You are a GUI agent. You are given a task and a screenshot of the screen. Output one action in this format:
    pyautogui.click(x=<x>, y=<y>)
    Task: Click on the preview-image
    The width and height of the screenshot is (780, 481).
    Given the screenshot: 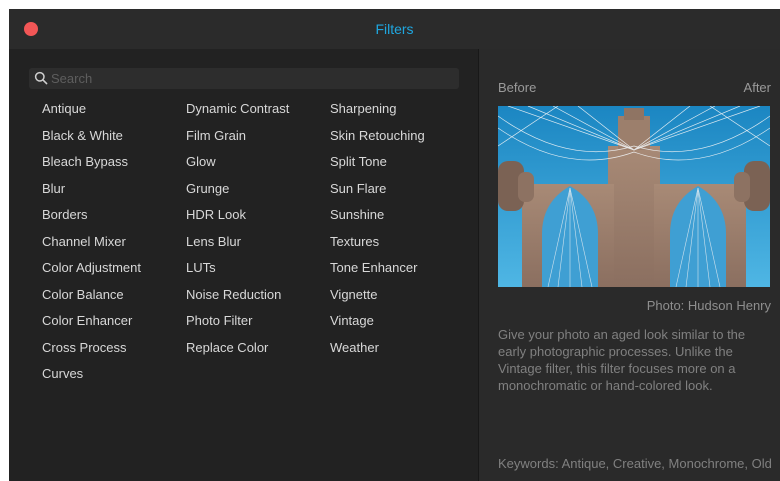 What is the action you would take?
    pyautogui.click(x=634, y=196)
    